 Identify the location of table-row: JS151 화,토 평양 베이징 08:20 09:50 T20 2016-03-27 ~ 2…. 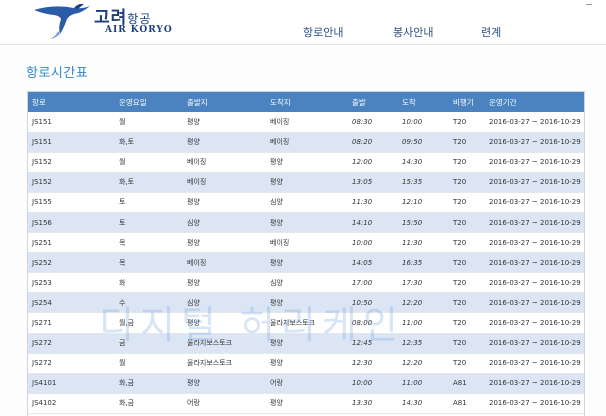
(306, 142).